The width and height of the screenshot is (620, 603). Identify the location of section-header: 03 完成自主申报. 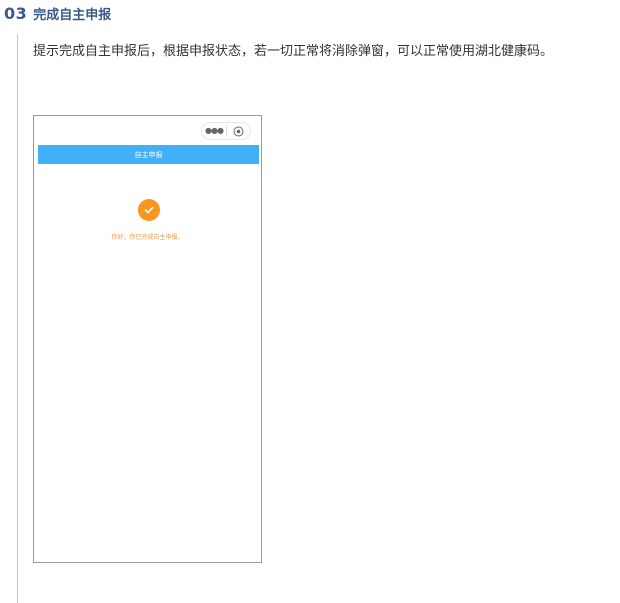
(57, 13).